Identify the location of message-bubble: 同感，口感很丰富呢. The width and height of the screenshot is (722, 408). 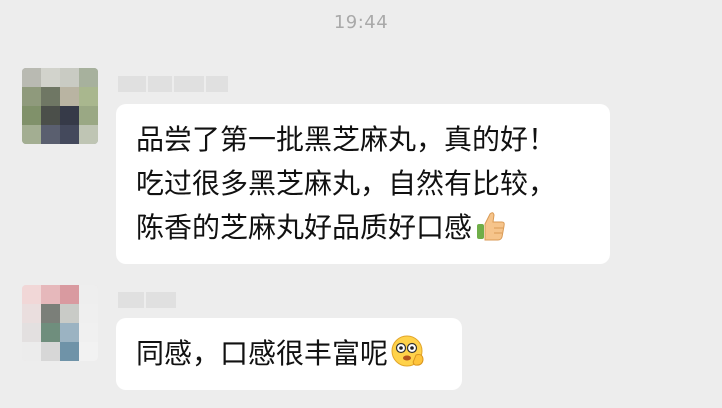
(289, 354).